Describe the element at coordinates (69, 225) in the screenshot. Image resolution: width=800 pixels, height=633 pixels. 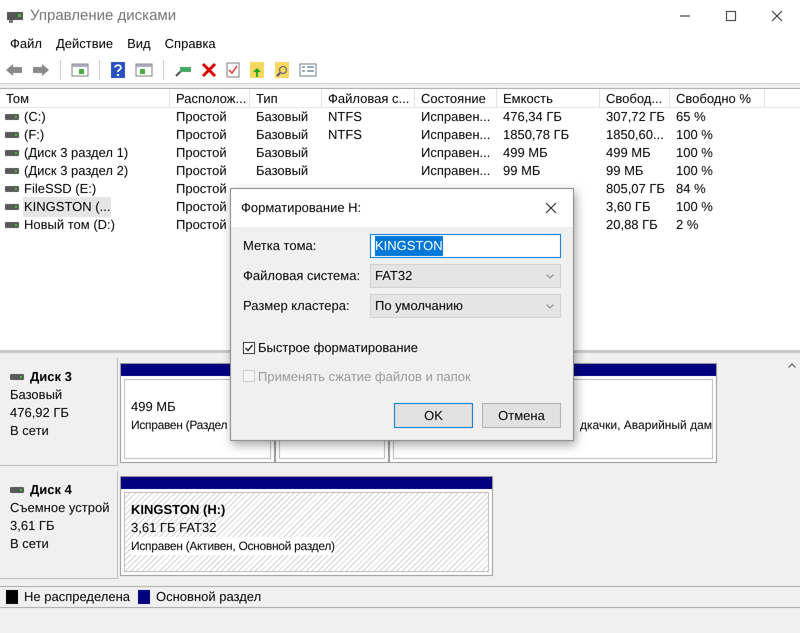
I see `volume-name: Новый том (D:)` at that location.